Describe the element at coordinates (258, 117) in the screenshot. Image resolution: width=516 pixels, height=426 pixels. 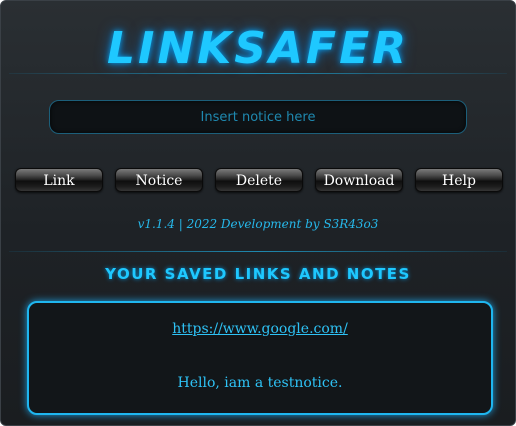
I see `notice-input` at that location.